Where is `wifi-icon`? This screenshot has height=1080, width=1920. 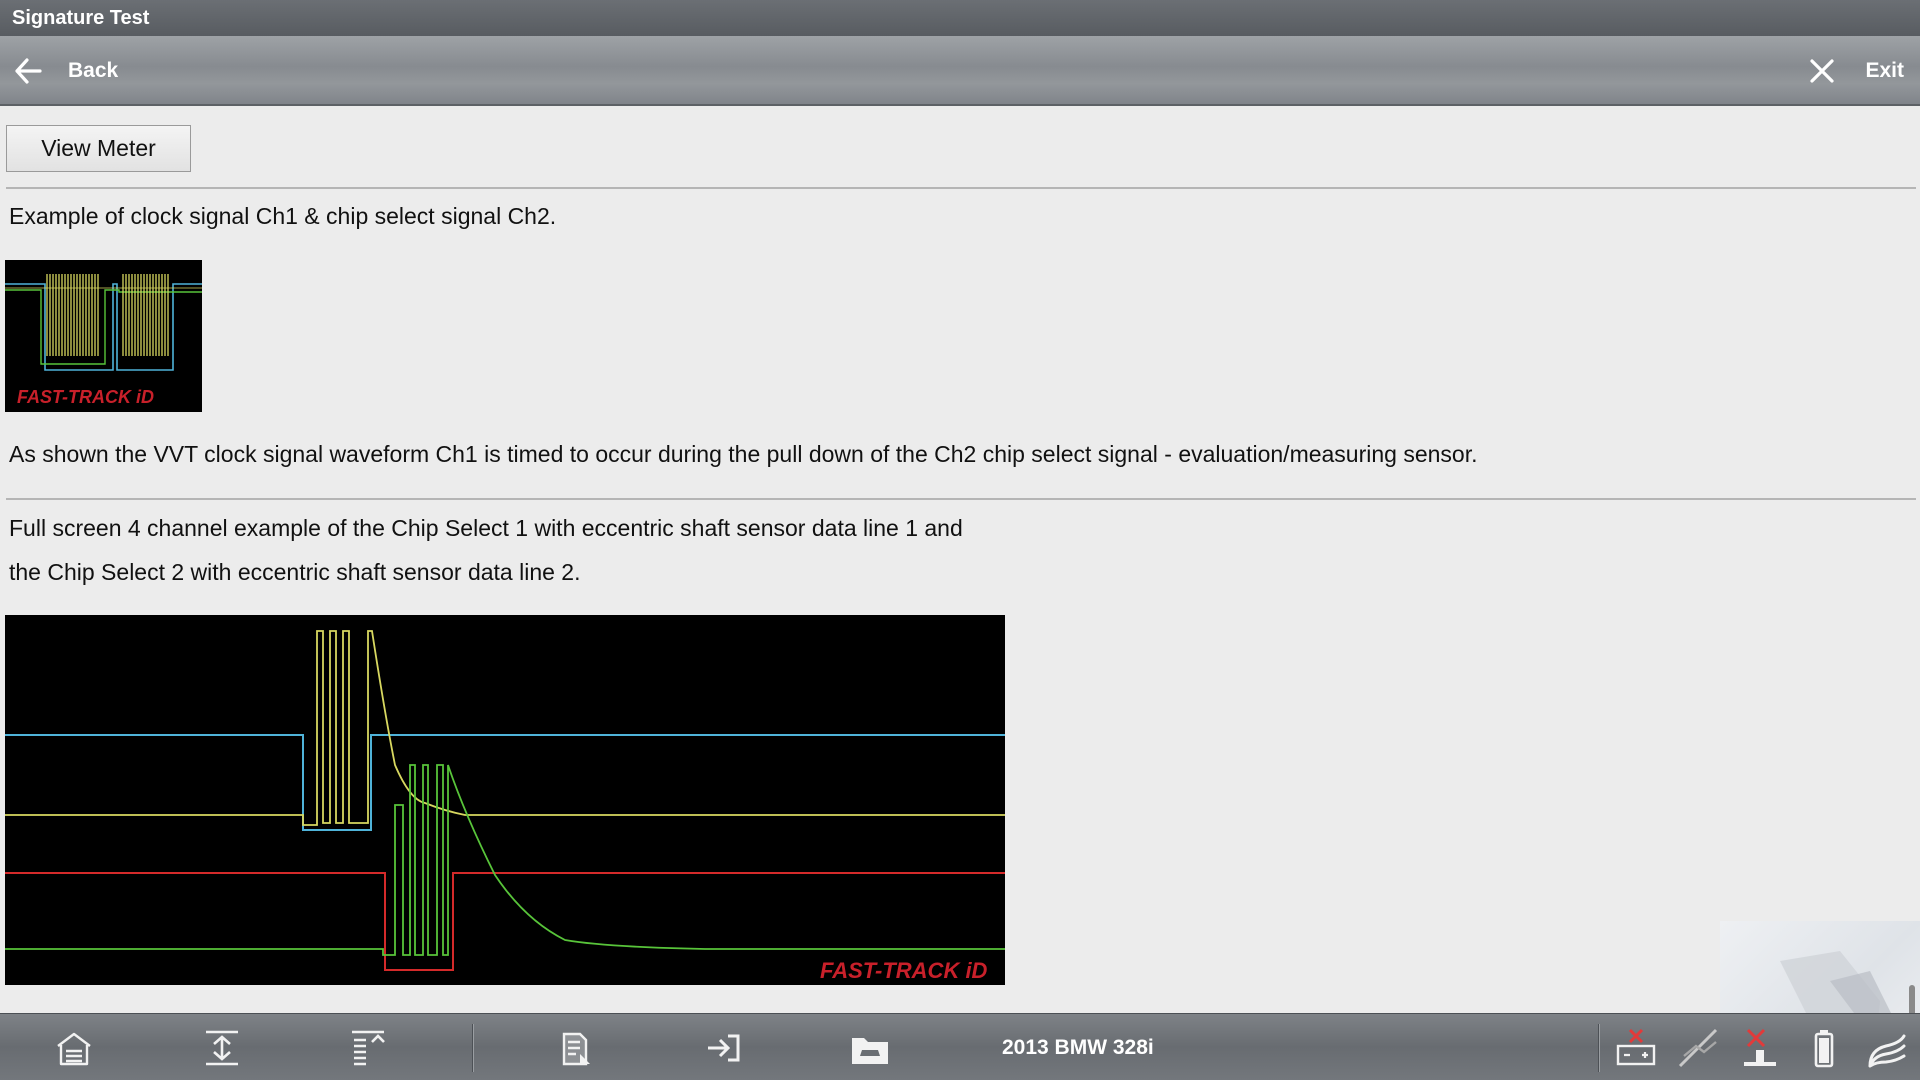
wifi-icon is located at coordinates (1886, 1048).